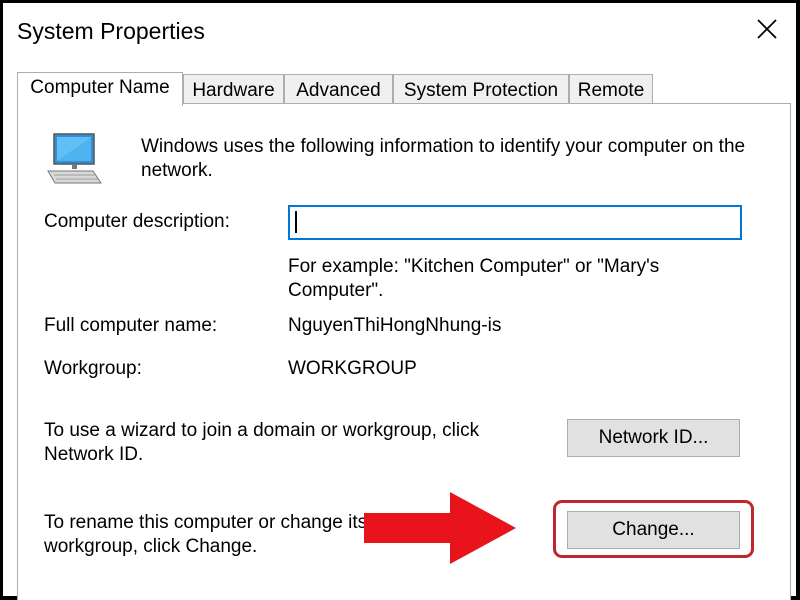 This screenshot has height=600, width=800. I want to click on full-computer-name-label: Full computer name:, so click(131, 325).